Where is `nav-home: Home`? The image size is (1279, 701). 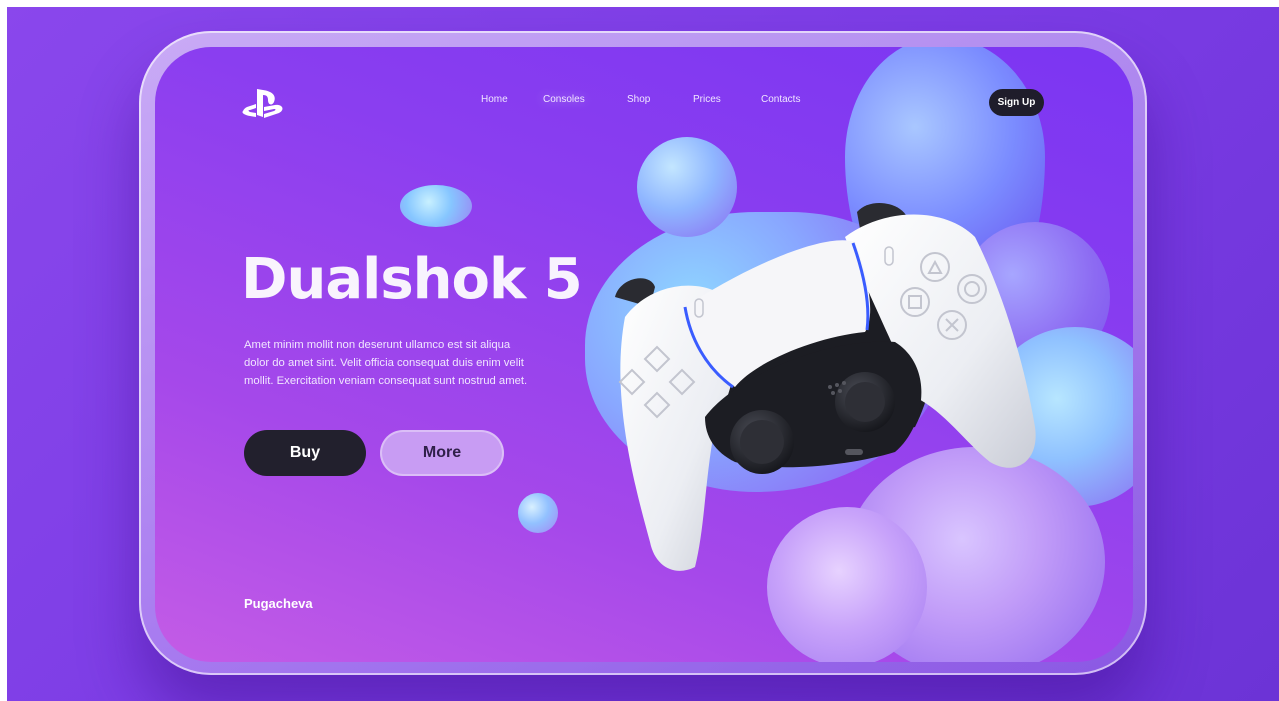 nav-home: Home is located at coordinates (512, 99).